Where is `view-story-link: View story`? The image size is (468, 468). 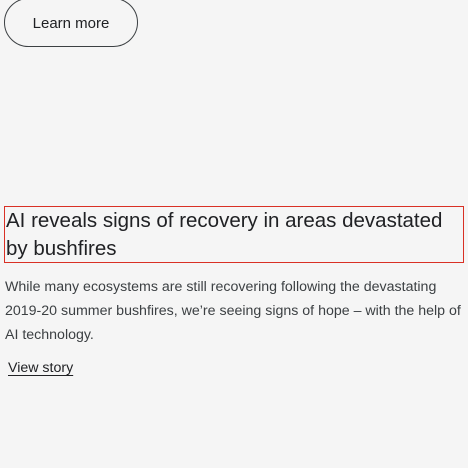 view-story-link: View story is located at coordinates (40, 368).